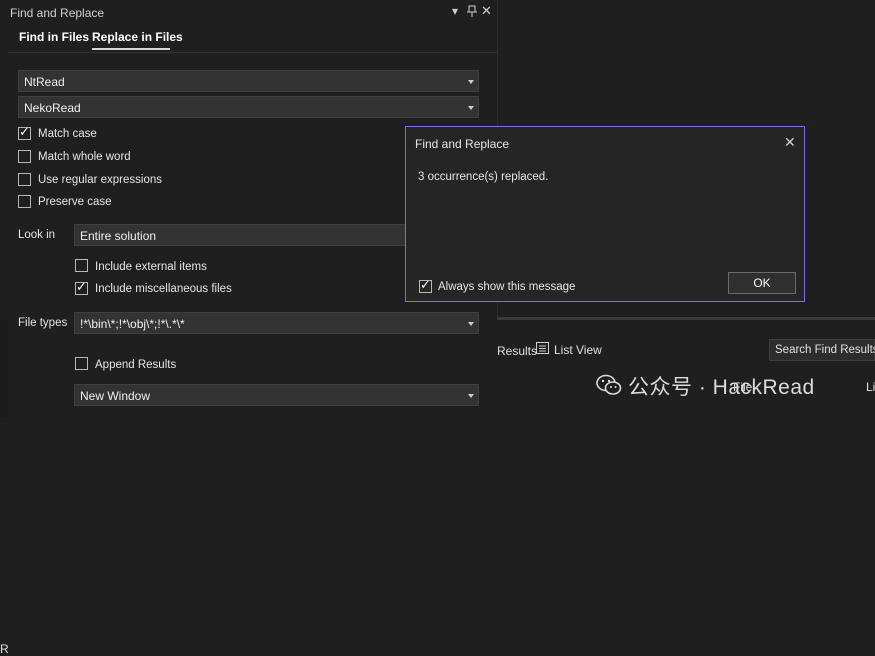  Describe the element at coordinates (472, 12) in the screenshot. I see `pin-icon` at that location.